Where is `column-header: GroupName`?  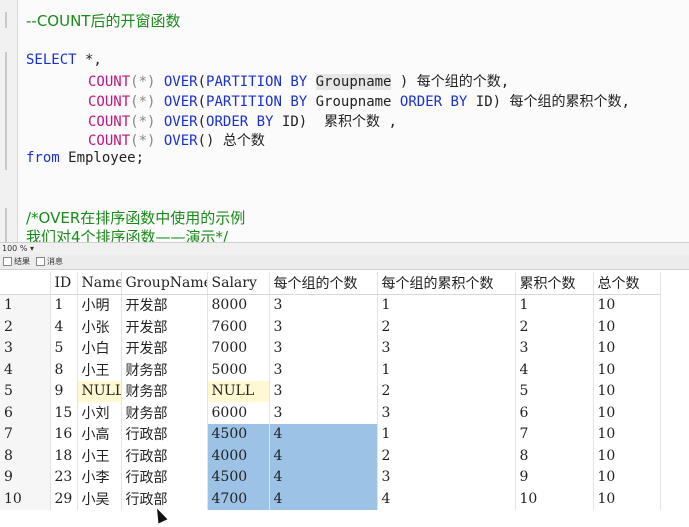
column-header: GroupName is located at coordinates (164, 283).